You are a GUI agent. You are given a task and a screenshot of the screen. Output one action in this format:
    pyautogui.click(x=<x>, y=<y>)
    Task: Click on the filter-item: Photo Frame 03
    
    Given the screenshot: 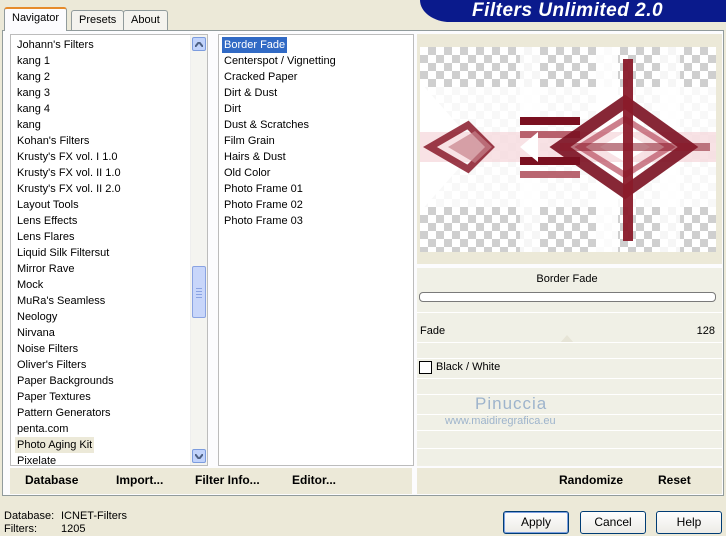 What is the action you would take?
    pyautogui.click(x=263, y=221)
    